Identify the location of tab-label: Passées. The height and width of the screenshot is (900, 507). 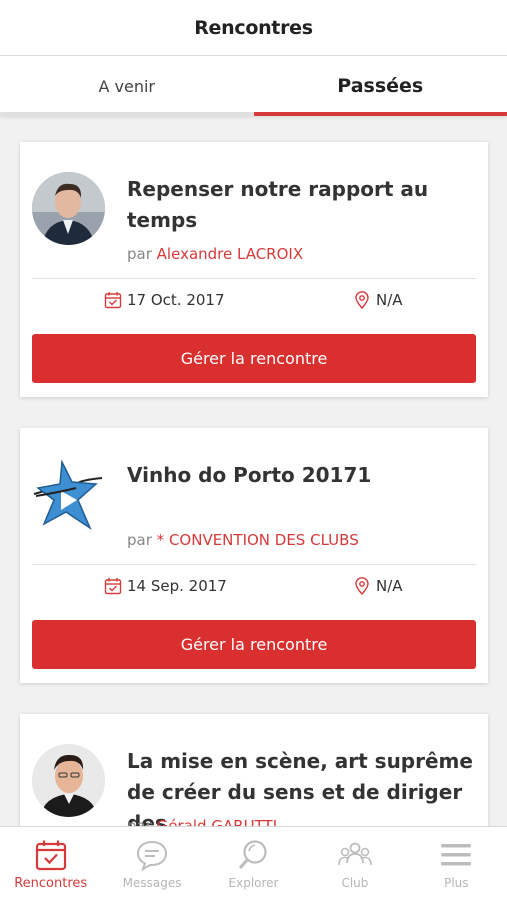
(380, 86).